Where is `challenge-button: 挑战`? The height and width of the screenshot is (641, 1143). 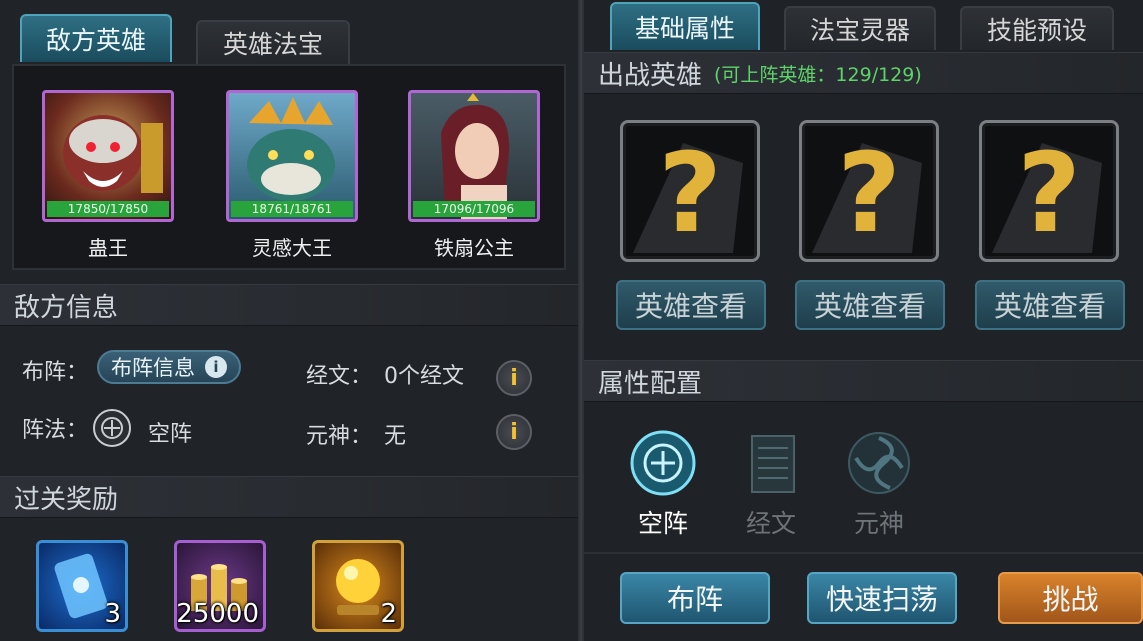
challenge-button: 挑战 is located at coordinates (1070, 598).